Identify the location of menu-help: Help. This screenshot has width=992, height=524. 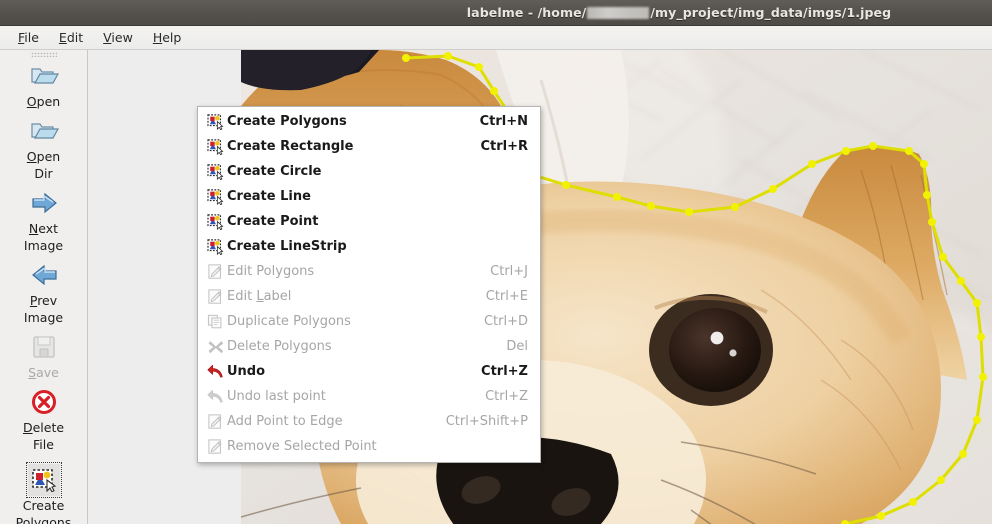
(167, 37).